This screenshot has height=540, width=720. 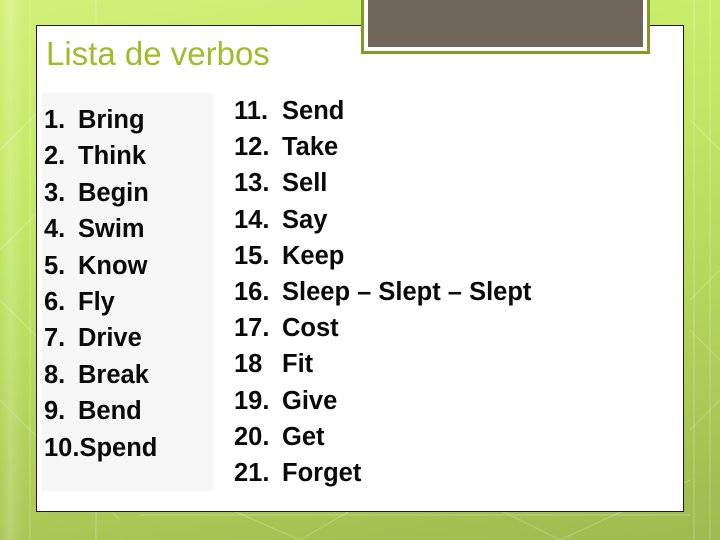 I want to click on list-item: 5. Know, so click(x=134, y=266).